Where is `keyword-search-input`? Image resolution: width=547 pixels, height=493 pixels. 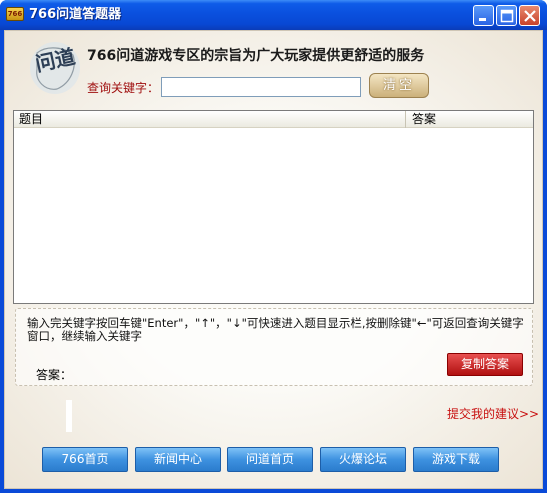 keyword-search-input is located at coordinates (261, 87).